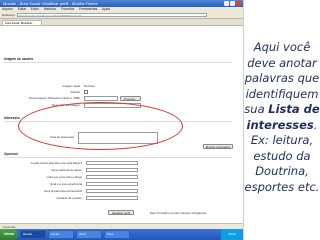 Image resolution: width=320 pixels, height=240 pixels. Describe the element at coordinates (54, 98) in the screenshot. I see `new-image-label: Nova imagem (Tamanho máximo: 1MB)` at that location.